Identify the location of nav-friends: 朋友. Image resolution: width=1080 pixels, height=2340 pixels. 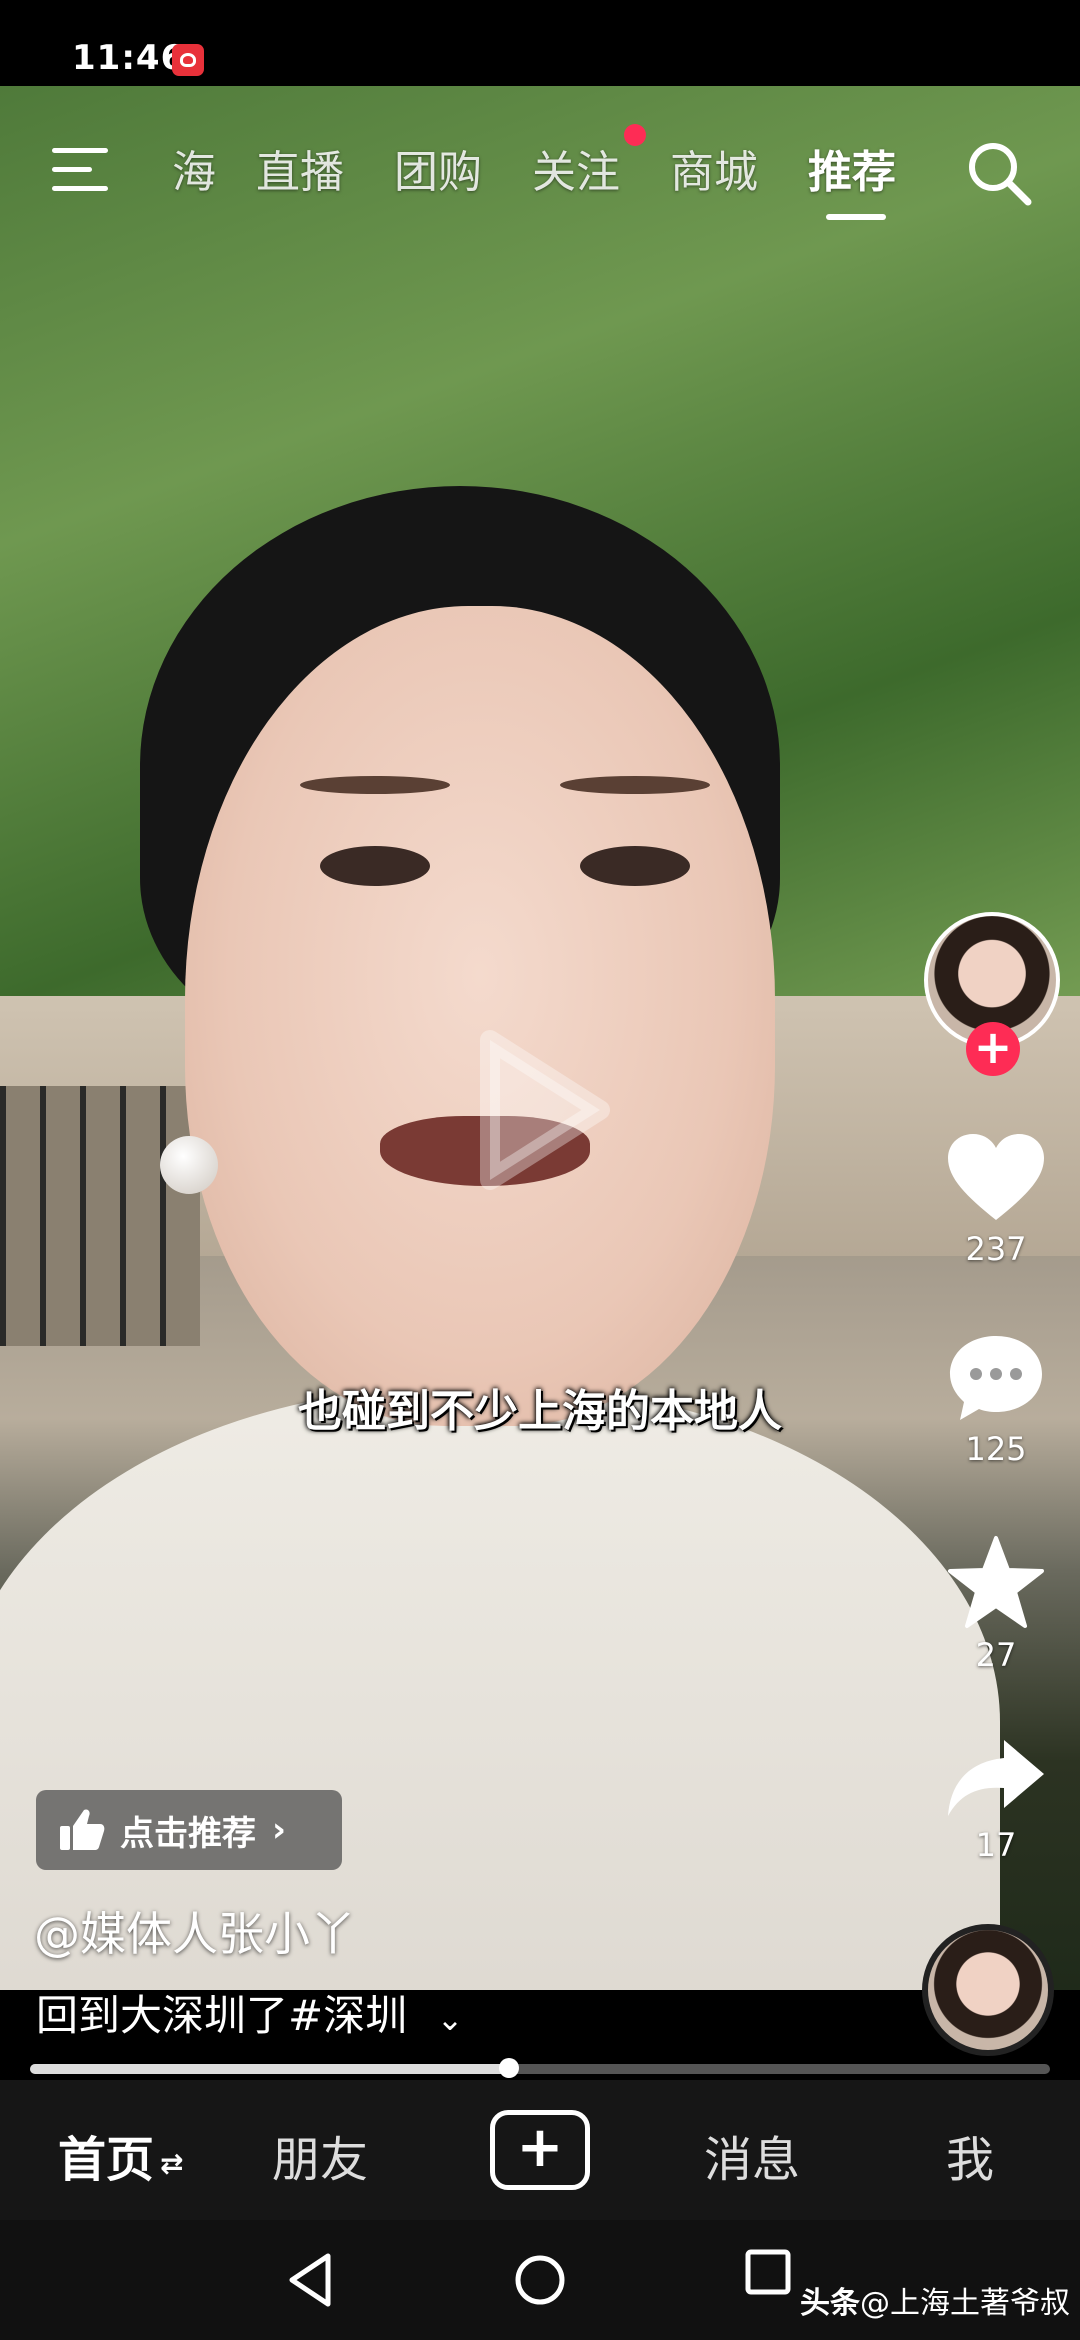
(320, 2155).